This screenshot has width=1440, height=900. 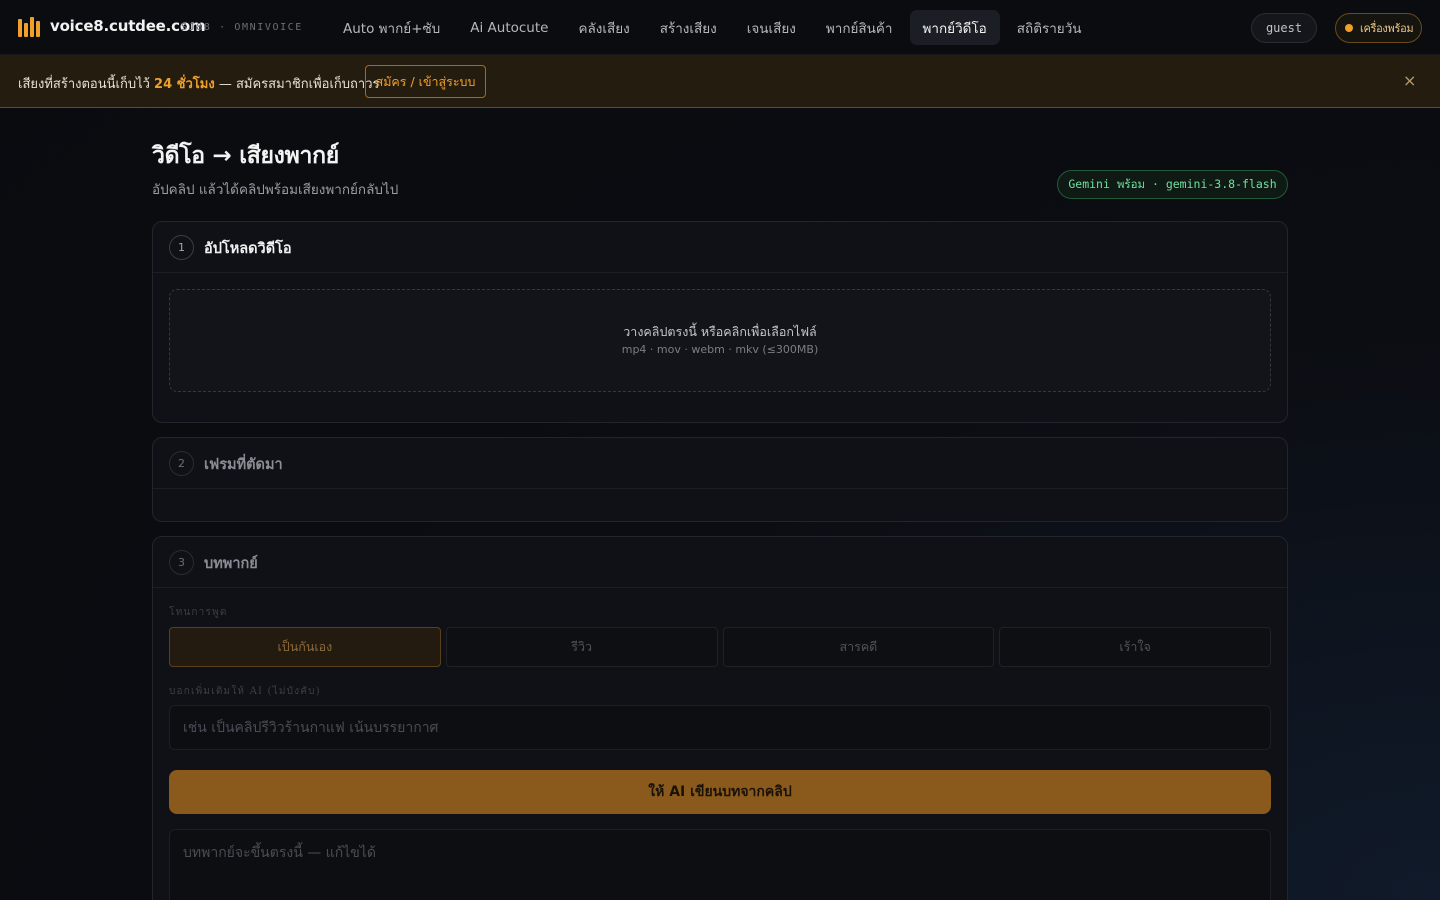 I want to click on nav-voice-library: คลังเสียง, so click(x=603, y=27).